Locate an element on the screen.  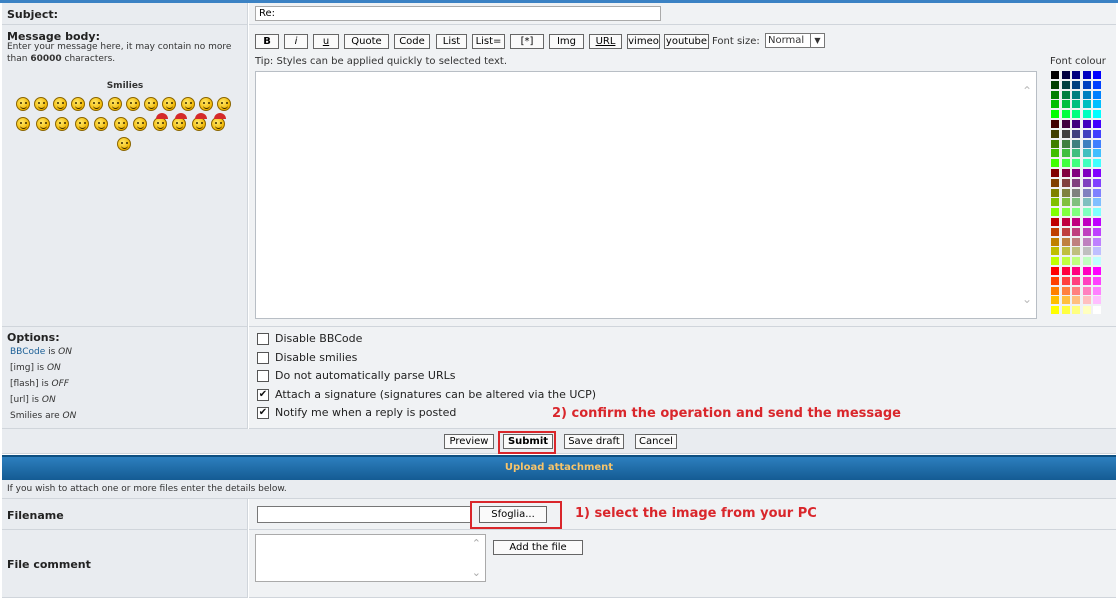
toolbar-button-6: List is located at coordinates (451, 41).